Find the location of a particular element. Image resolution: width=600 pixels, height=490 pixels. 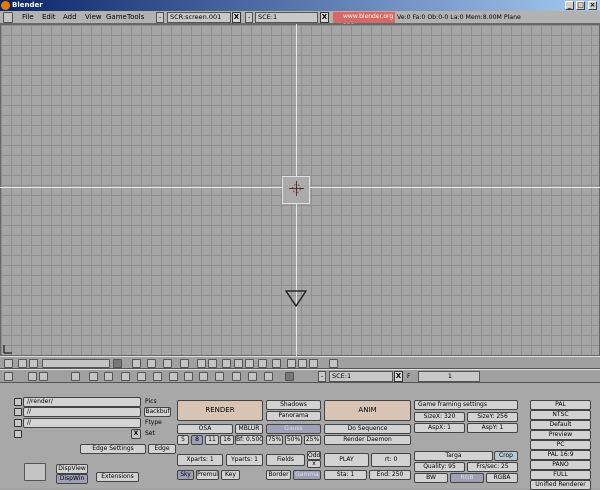

start-frame-field: Sta: 1 is located at coordinates (345, 475).